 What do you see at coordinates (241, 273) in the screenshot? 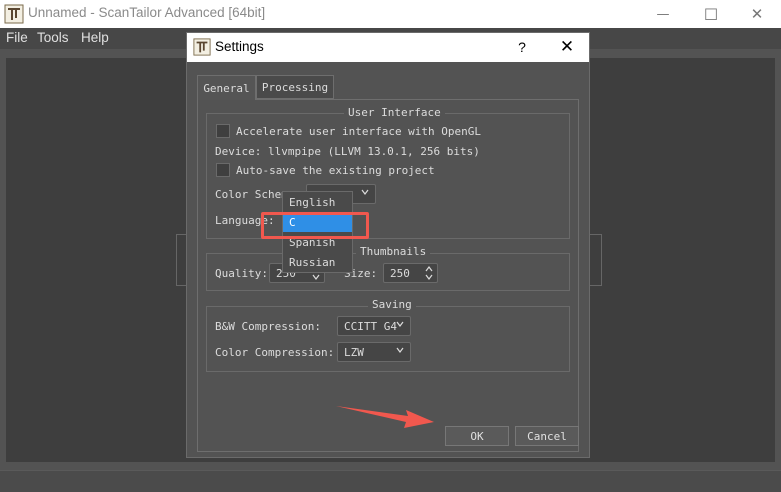
I see `quality-label: Quality:` at bounding box center [241, 273].